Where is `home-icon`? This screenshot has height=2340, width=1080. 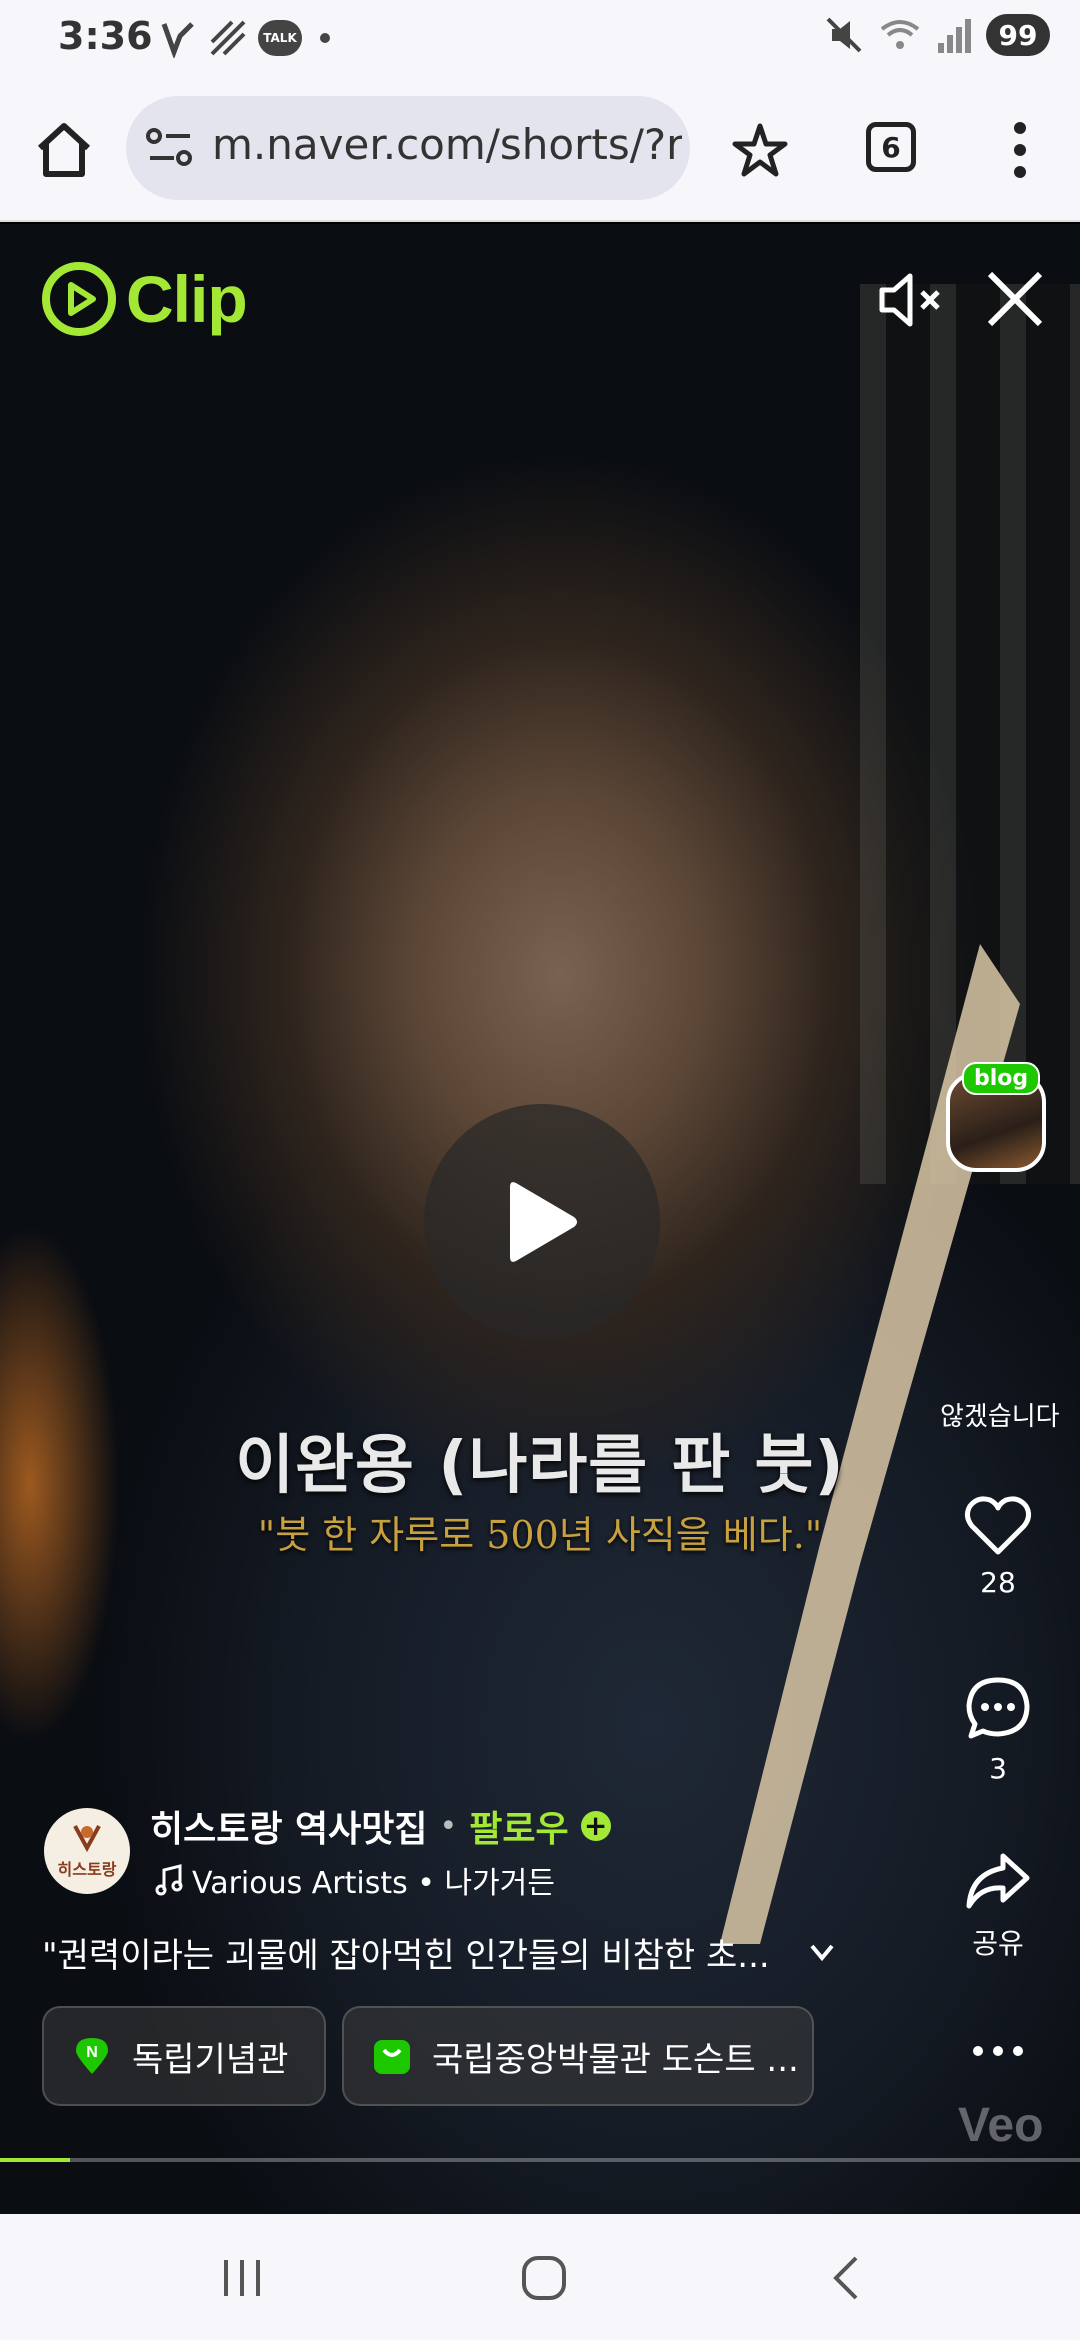
home-icon is located at coordinates (64, 150).